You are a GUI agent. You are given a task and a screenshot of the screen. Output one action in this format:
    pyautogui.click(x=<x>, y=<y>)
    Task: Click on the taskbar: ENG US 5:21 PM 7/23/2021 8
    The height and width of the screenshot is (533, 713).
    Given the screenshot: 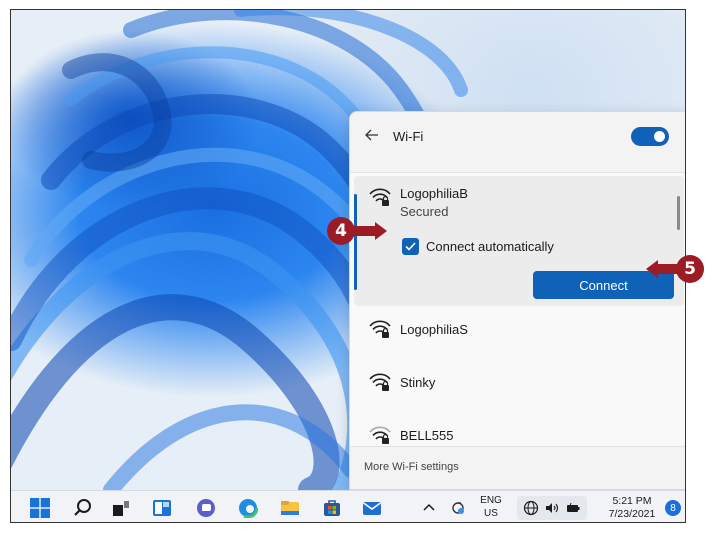 What is the action you would take?
    pyautogui.click(x=348, y=506)
    